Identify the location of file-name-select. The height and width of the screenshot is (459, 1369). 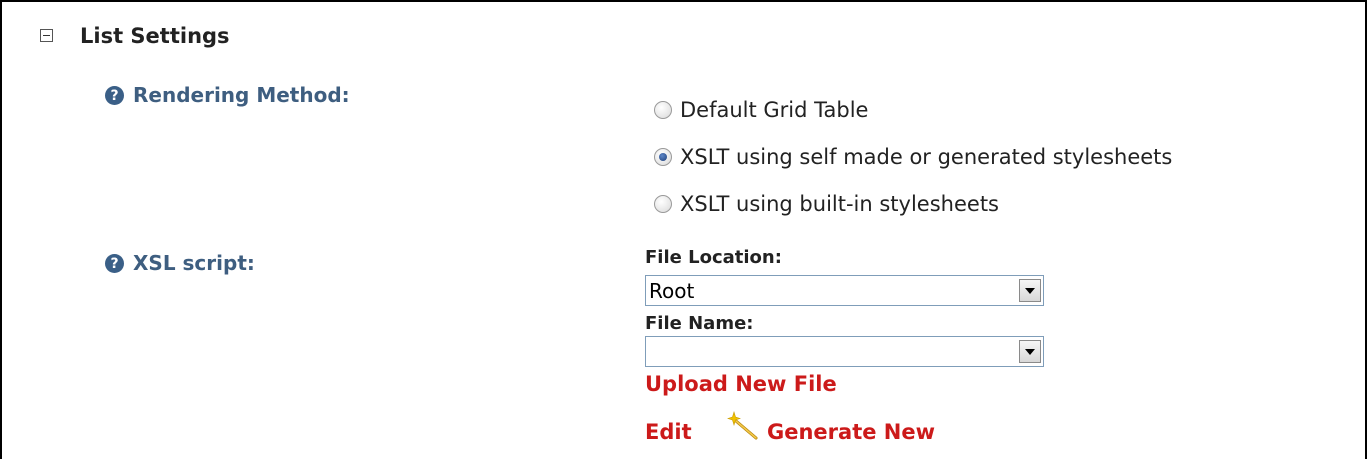
(844, 351).